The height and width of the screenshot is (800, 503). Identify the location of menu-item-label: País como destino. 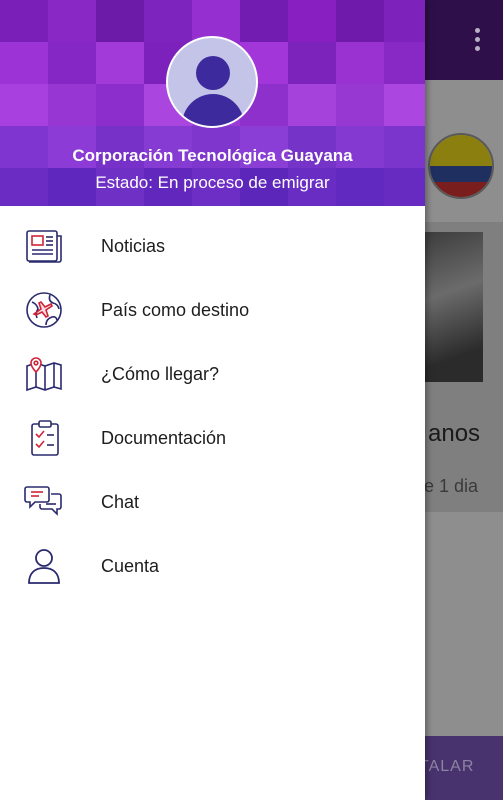
(175, 309).